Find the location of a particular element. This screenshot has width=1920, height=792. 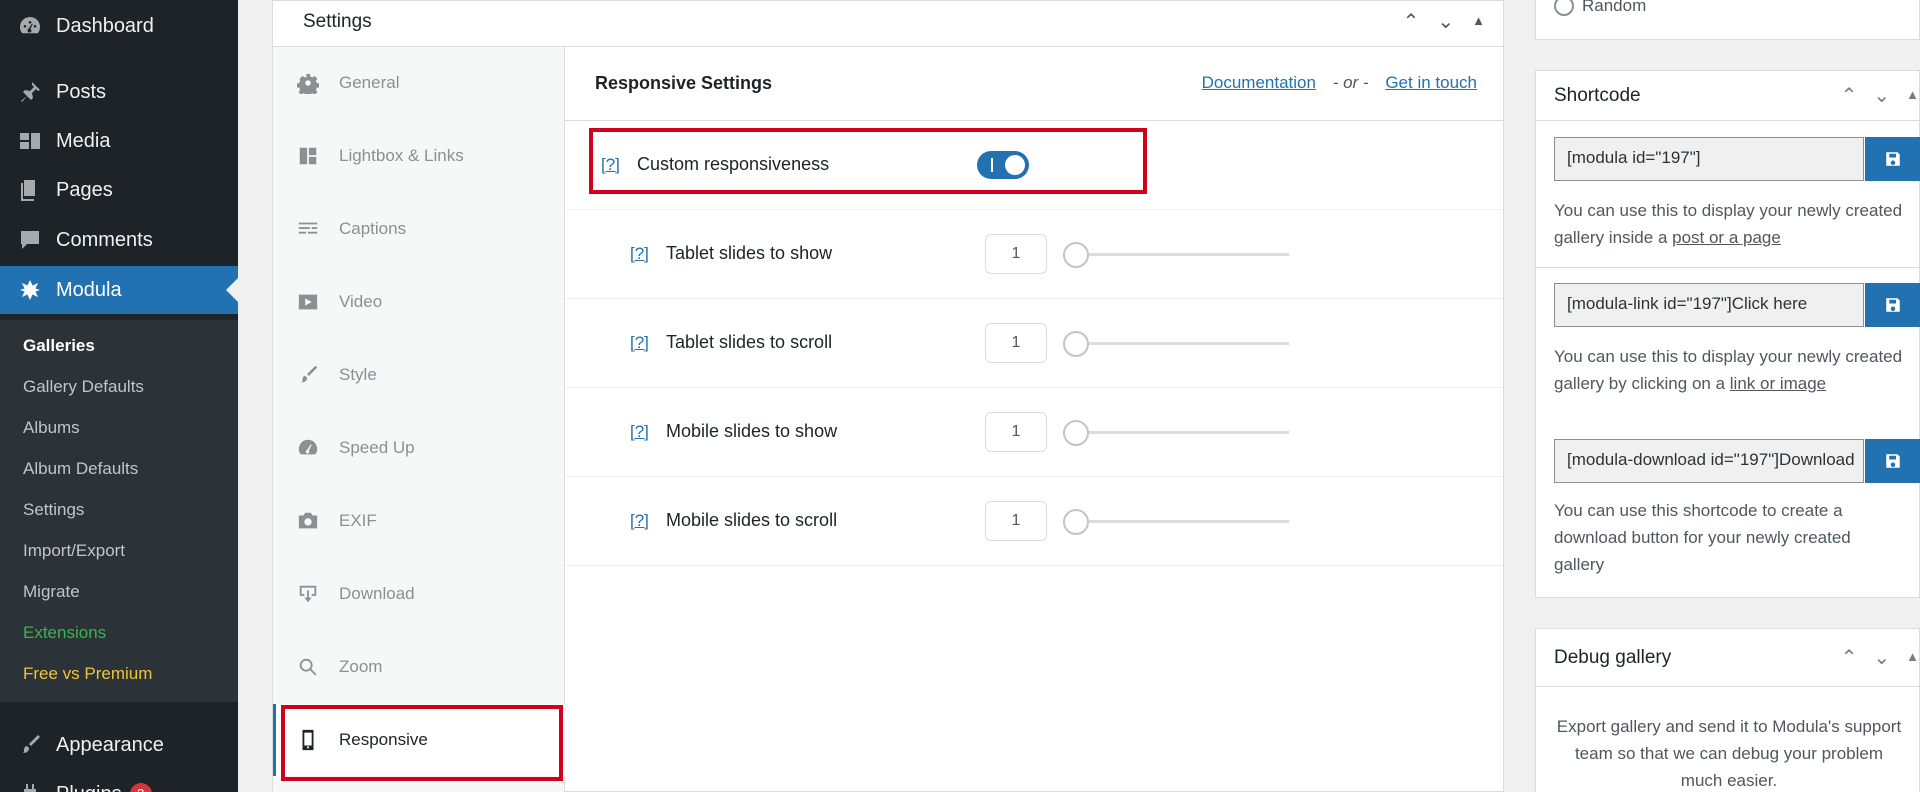

submenu-free-vs-premium: Free vs Premium is located at coordinates (87, 674).